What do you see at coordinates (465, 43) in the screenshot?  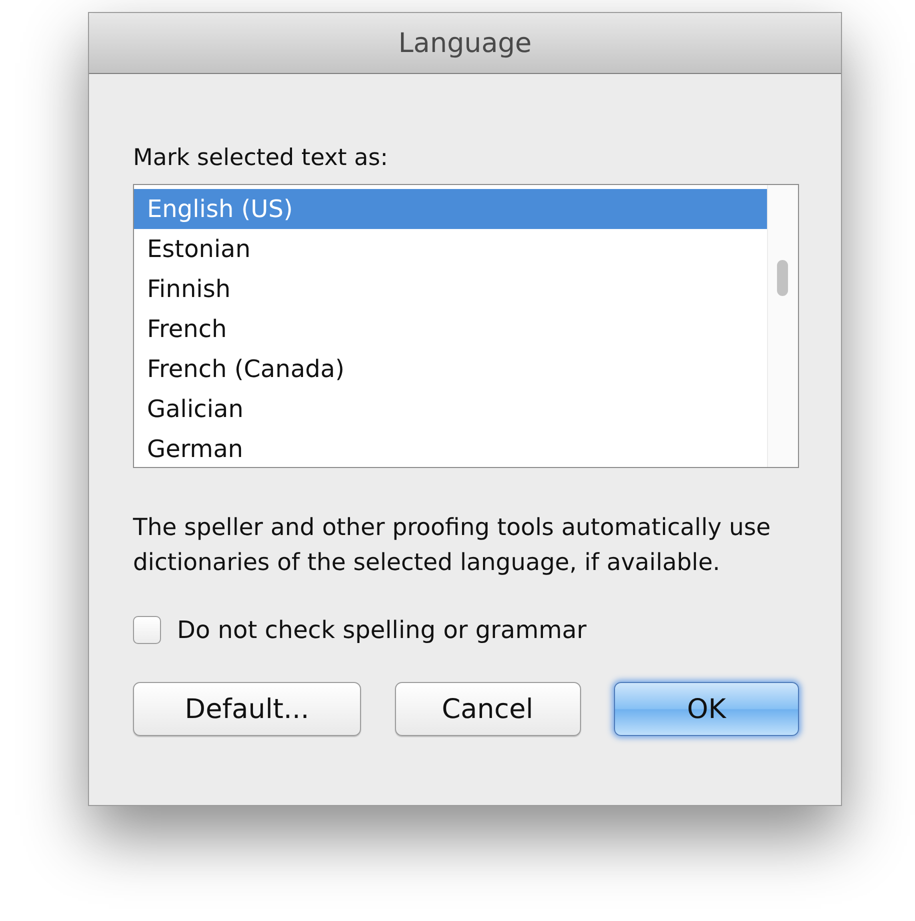 I see `window-title: Language` at bounding box center [465, 43].